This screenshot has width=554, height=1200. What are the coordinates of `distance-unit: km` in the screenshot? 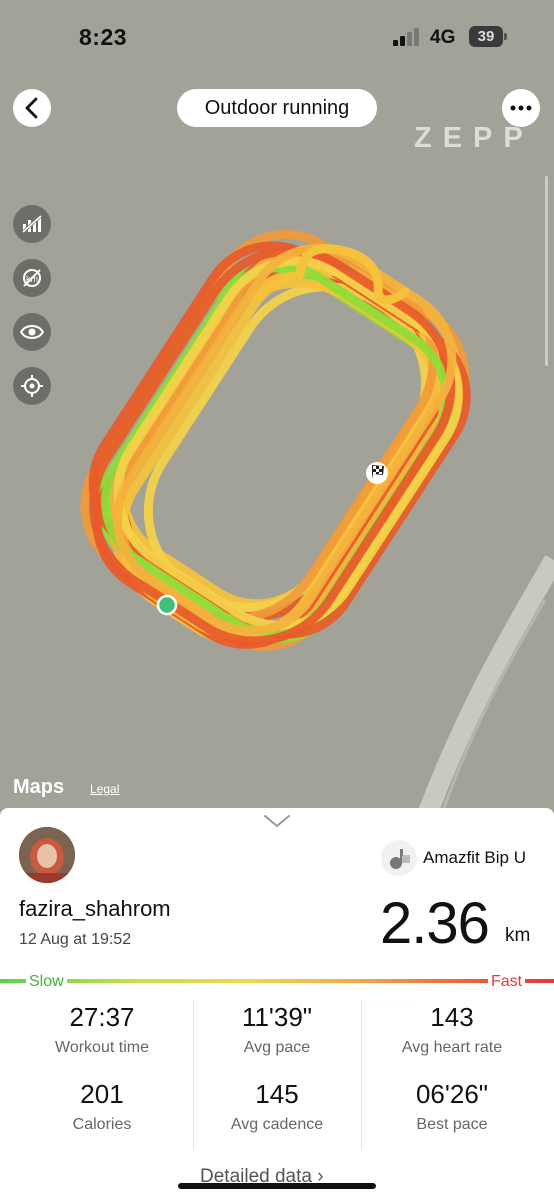 It's located at (518, 935).